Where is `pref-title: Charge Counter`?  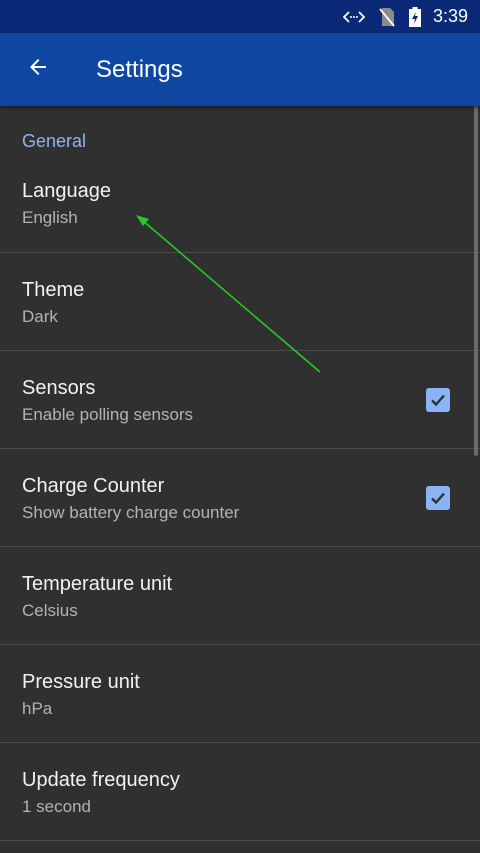 pref-title: Charge Counter is located at coordinates (93, 486).